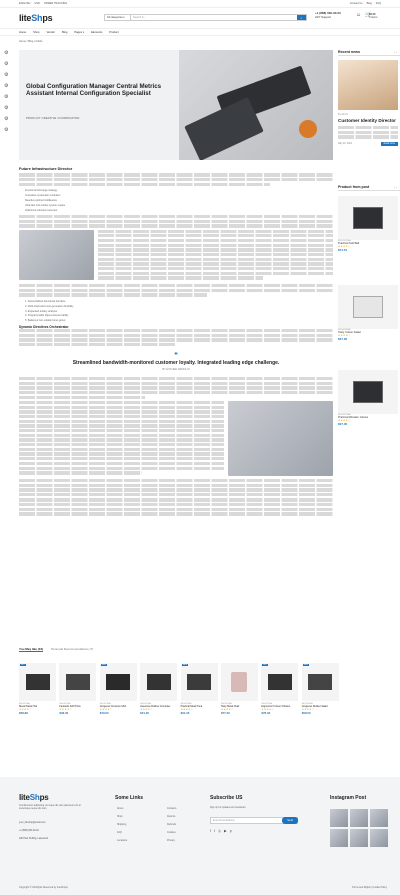 The height and width of the screenshot is (895, 400). What do you see at coordinates (36, 18) in the screenshot?
I see `logo: liteShps` at bounding box center [36, 18].